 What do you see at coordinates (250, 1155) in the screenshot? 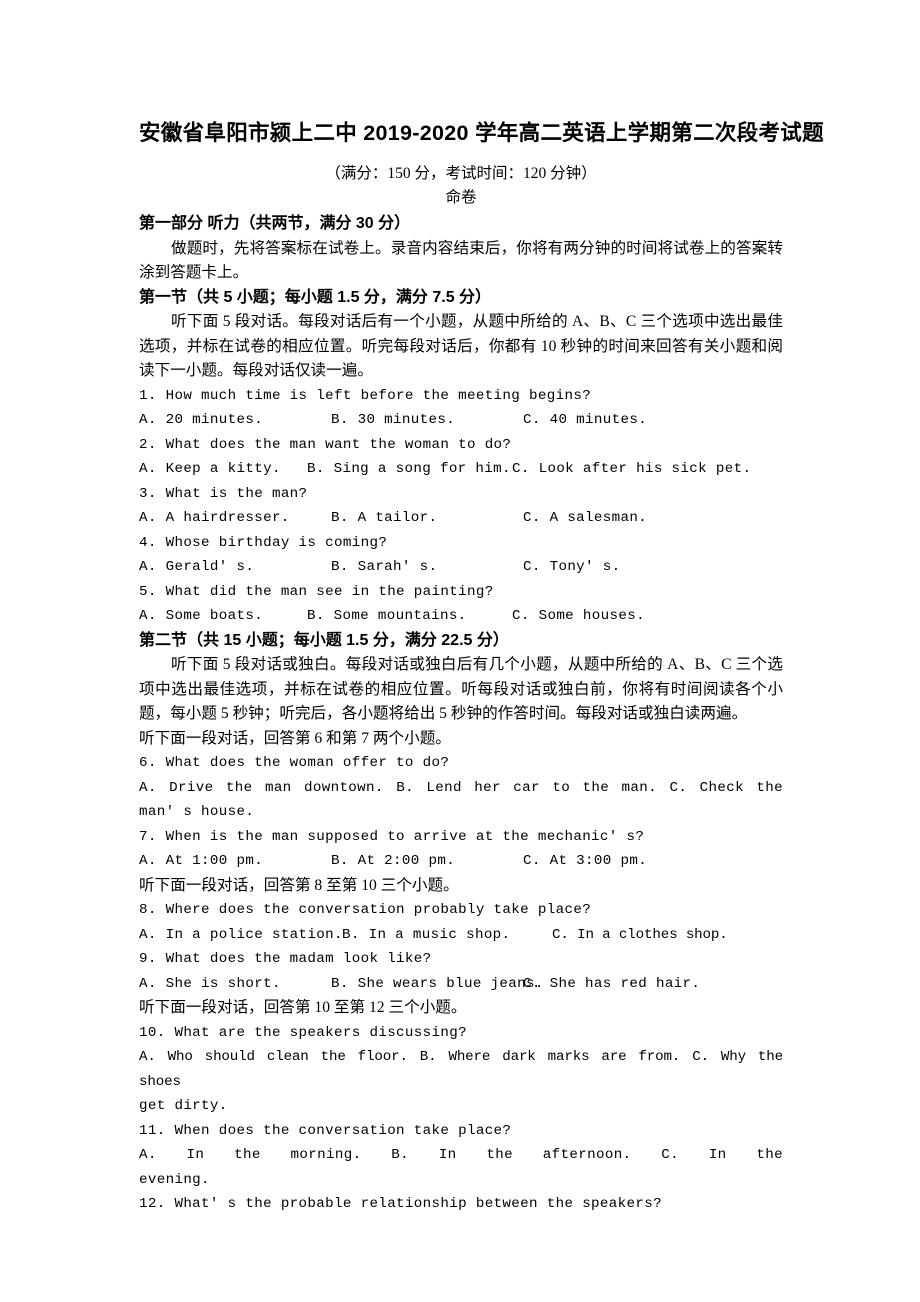
I see `option-a: A. In the morning.` at bounding box center [250, 1155].